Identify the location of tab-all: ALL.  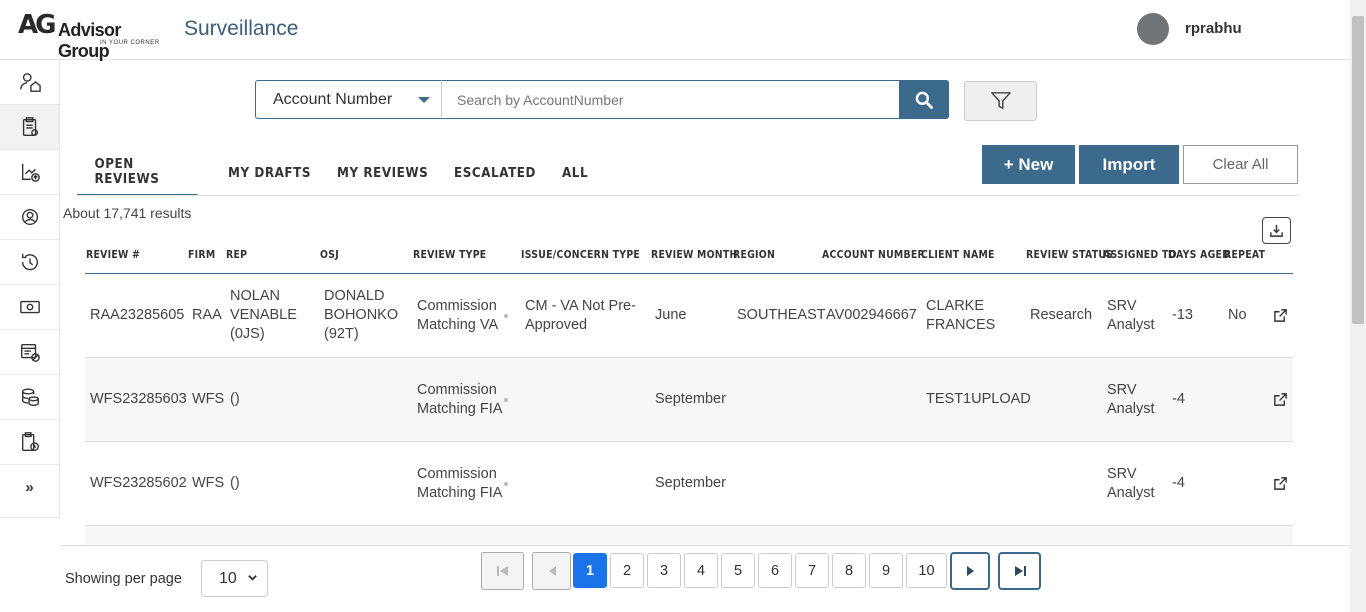
(575, 173).